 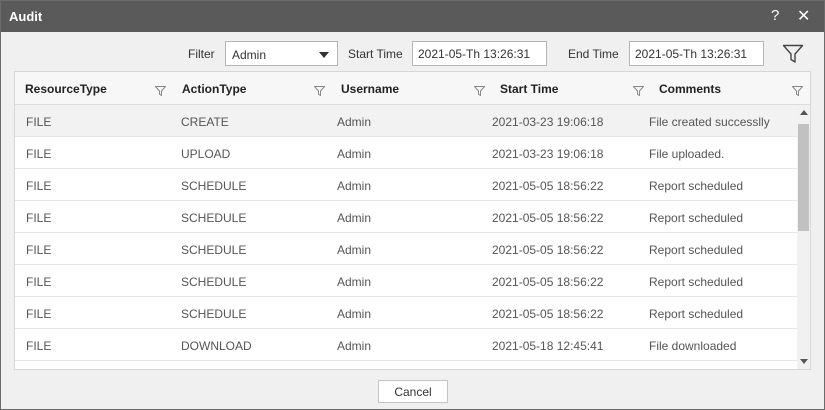 I want to click on scroll-up-icon, so click(x=804, y=112).